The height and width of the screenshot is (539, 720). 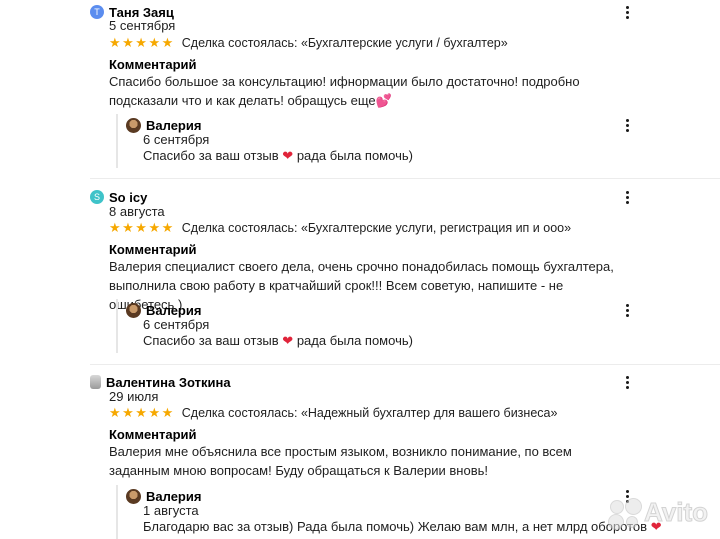 What do you see at coordinates (676, 512) in the screenshot?
I see `watermark-text: Avito` at bounding box center [676, 512].